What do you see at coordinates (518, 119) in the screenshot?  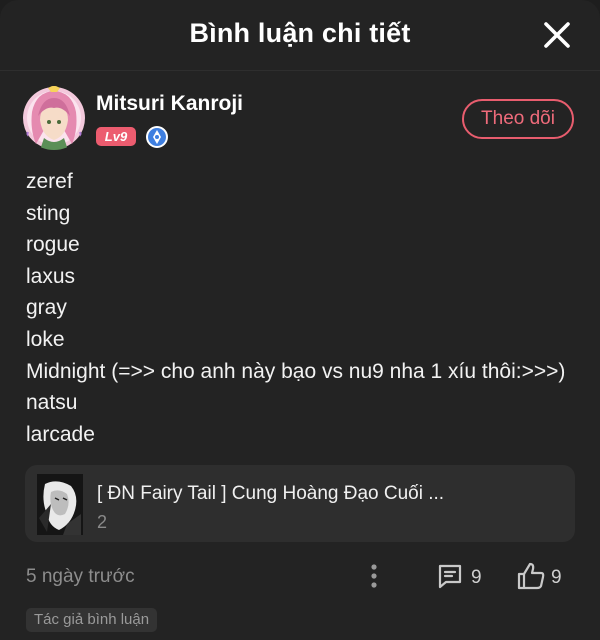 I see `follow-button: Theo dõi` at bounding box center [518, 119].